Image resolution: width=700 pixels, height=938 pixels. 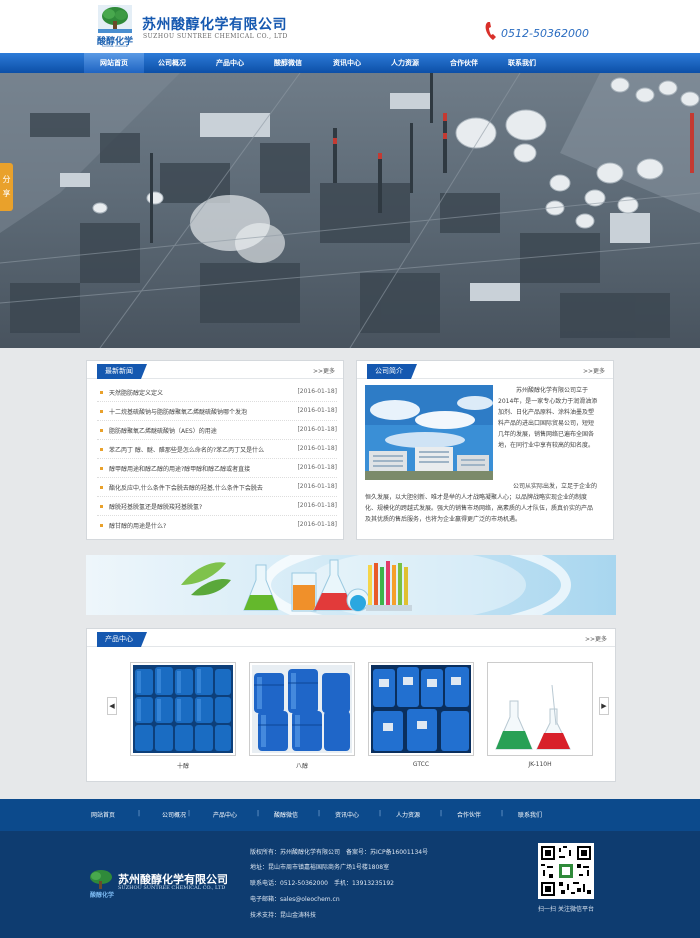 What do you see at coordinates (189, 430) in the screenshot?
I see `news-title: 脂肪醇聚氧乙烯醚硫酸钠（AES）的用途` at bounding box center [189, 430].